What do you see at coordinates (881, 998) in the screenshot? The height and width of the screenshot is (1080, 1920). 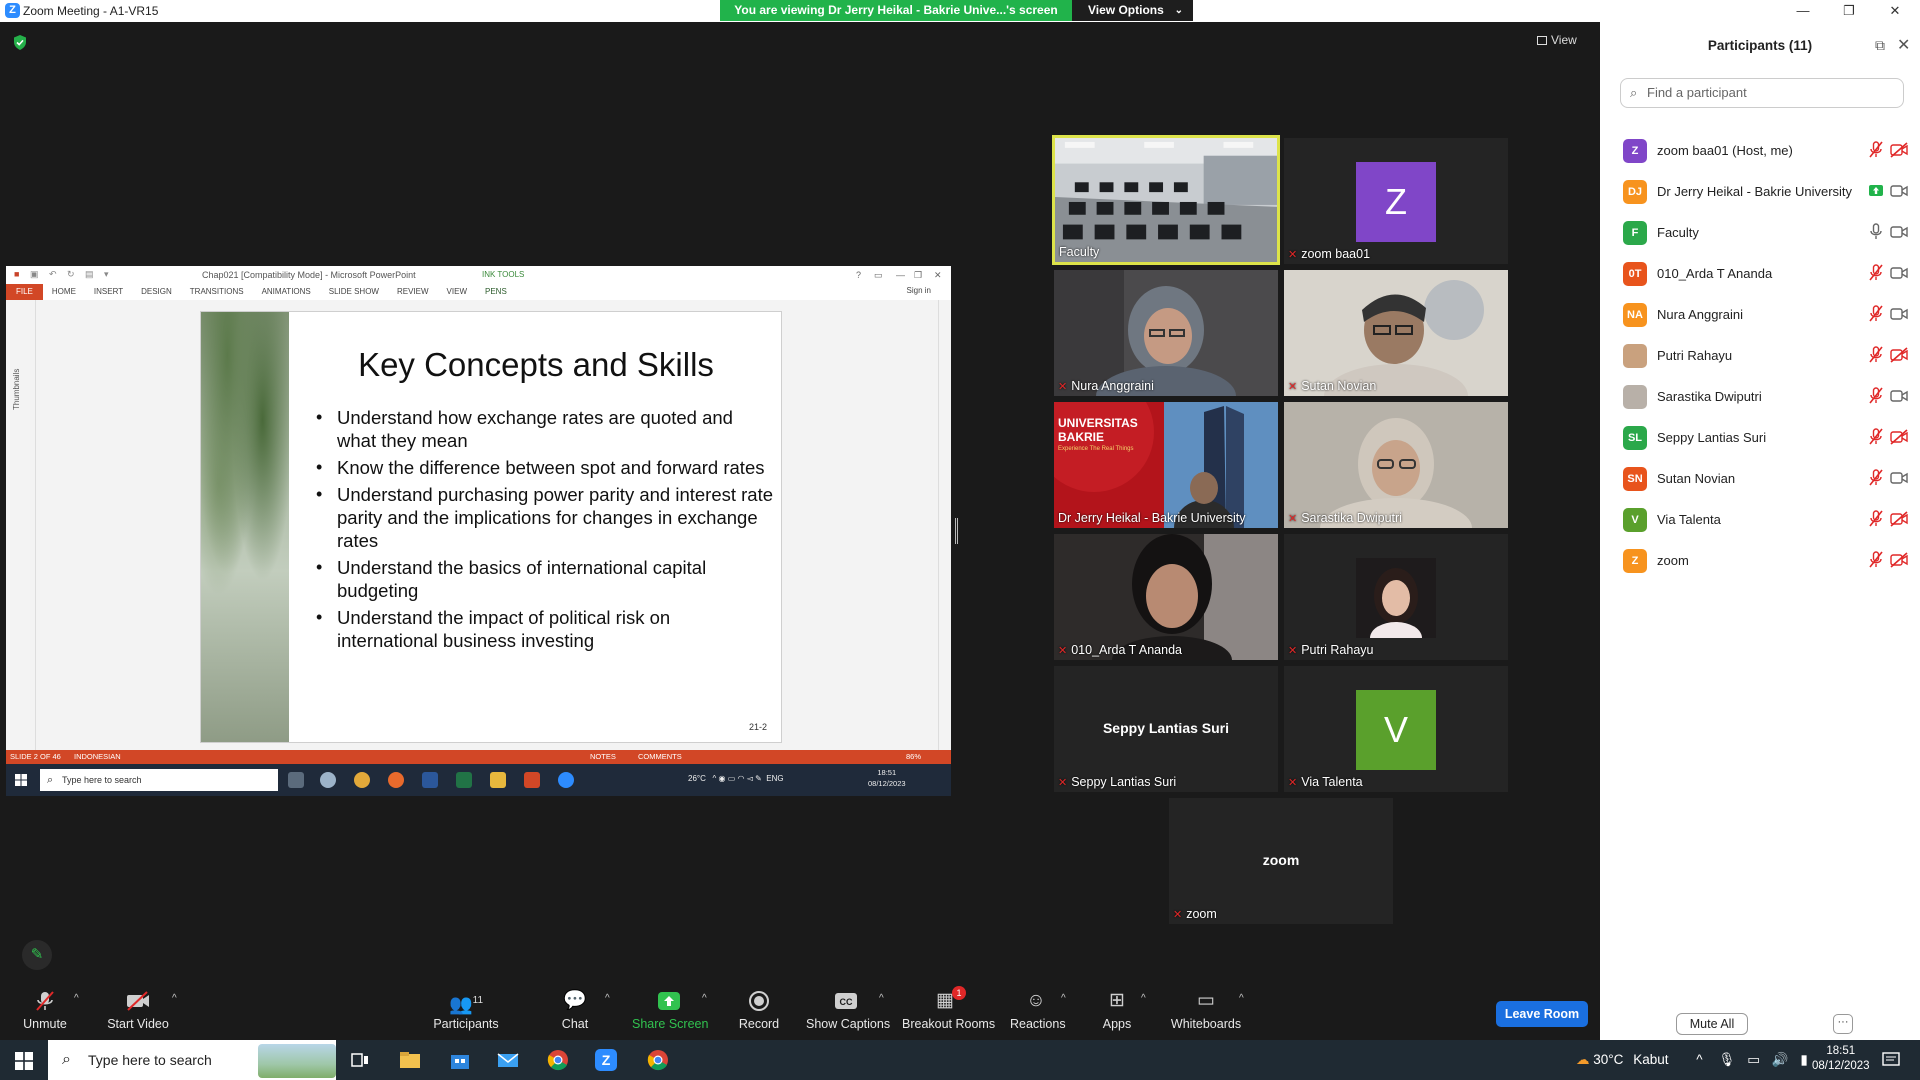 I see `captions-options-caret-icon: ^` at bounding box center [881, 998].